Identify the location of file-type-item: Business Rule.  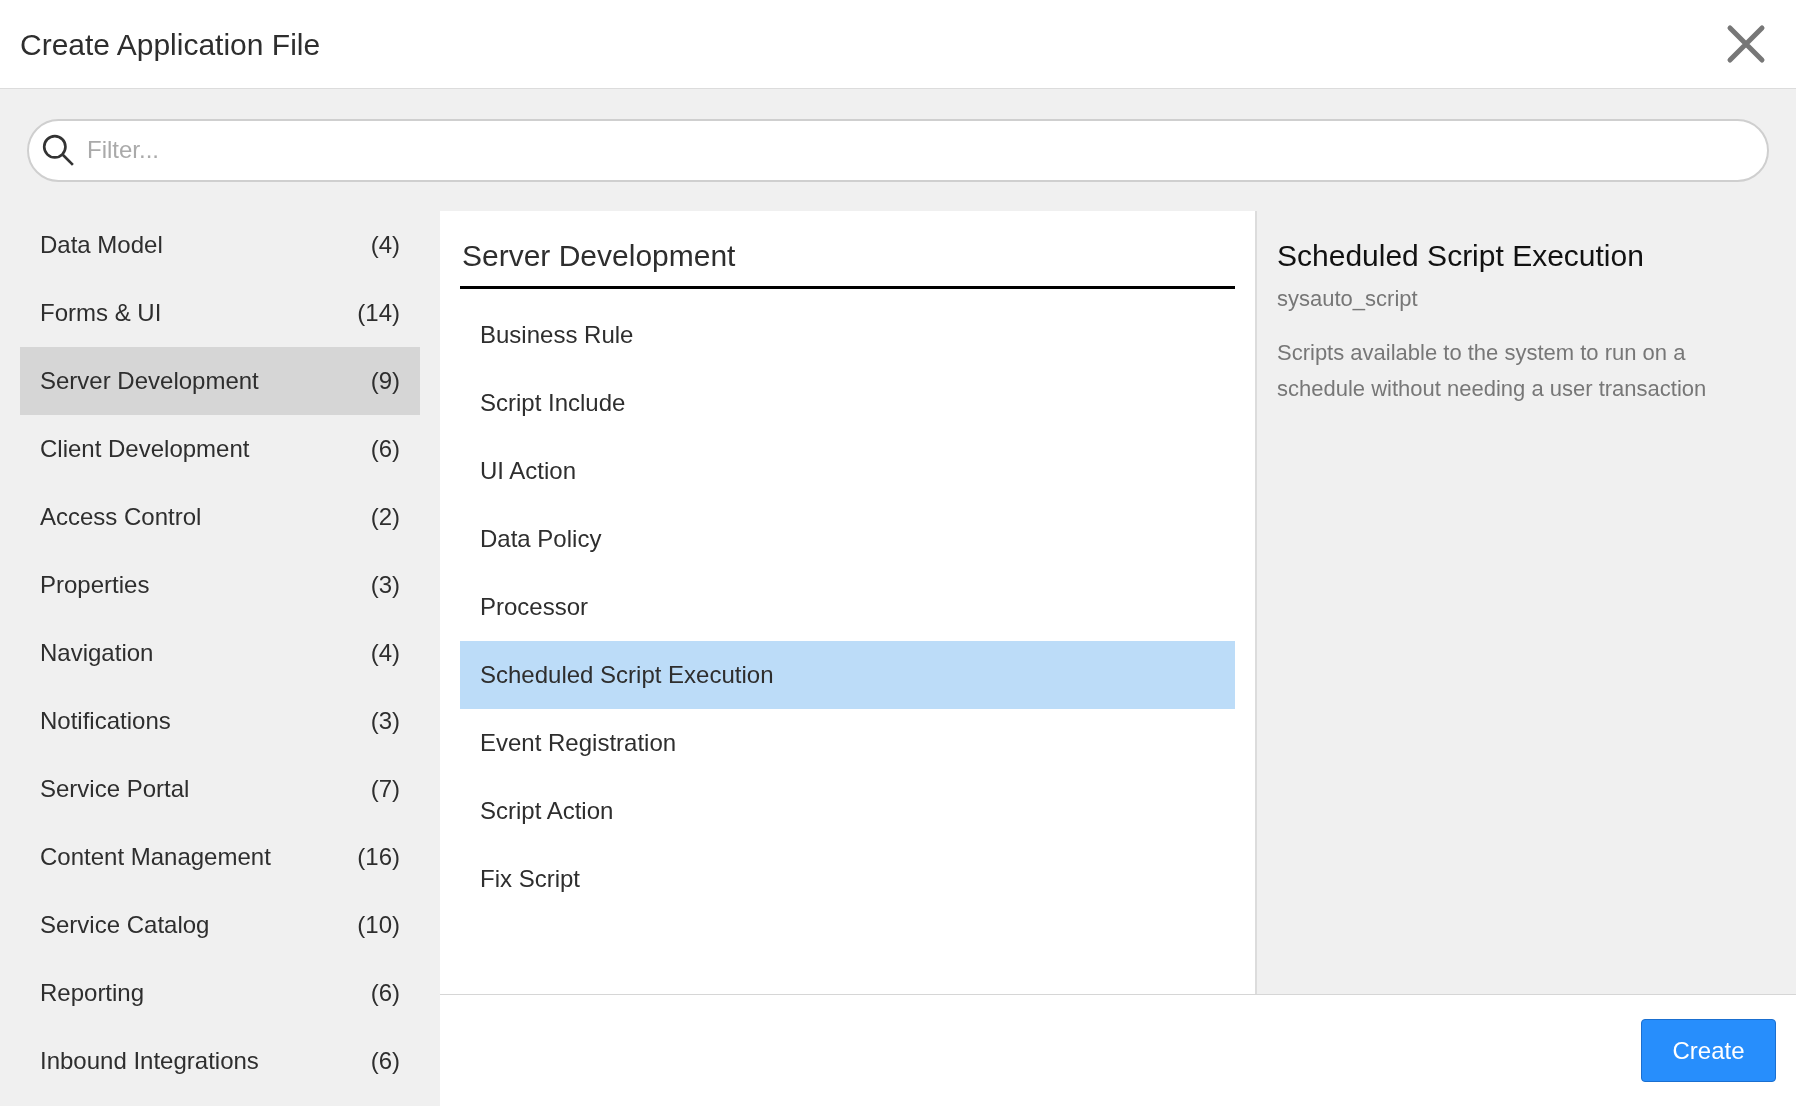
(847, 335).